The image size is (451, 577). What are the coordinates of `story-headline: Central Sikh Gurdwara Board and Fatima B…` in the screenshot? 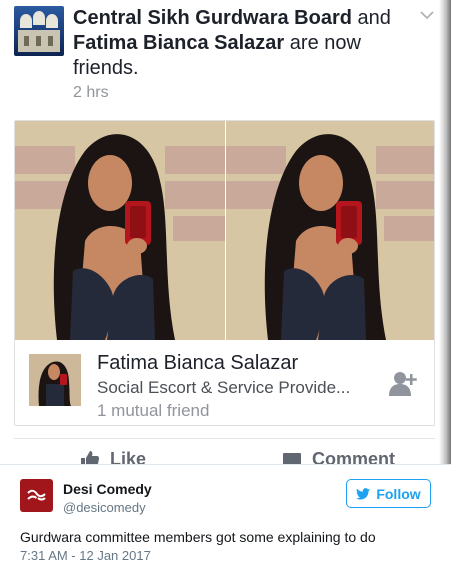 It's located at (238, 43).